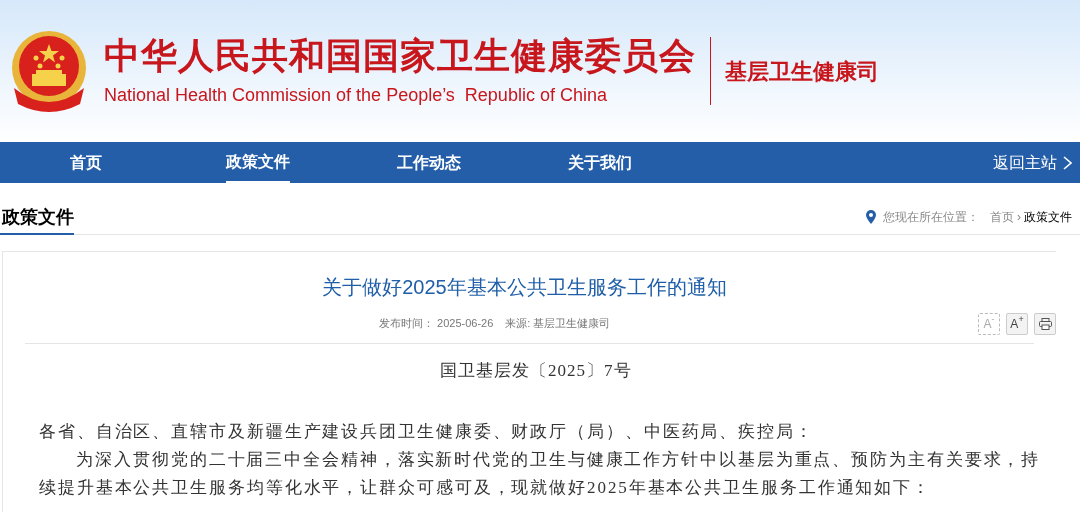 The image size is (1080, 512). Describe the element at coordinates (356, 95) in the screenshot. I see `site-subtitle: National Health Commission of the People’s Republic of China` at that location.